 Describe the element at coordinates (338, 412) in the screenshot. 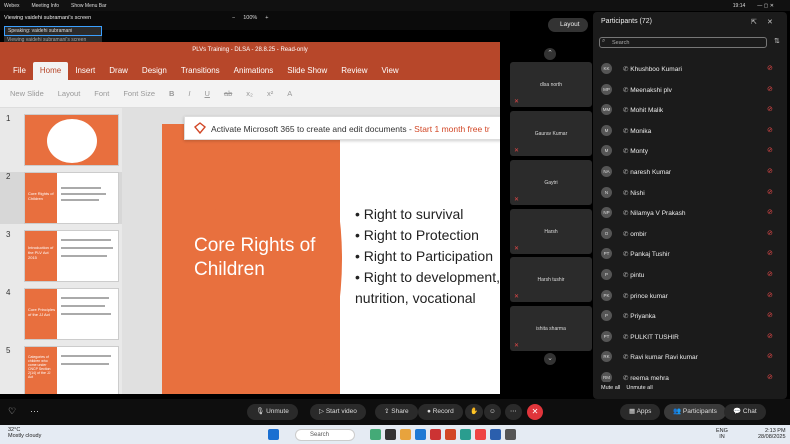

I see `start-video-button: ▷ Start video` at that location.